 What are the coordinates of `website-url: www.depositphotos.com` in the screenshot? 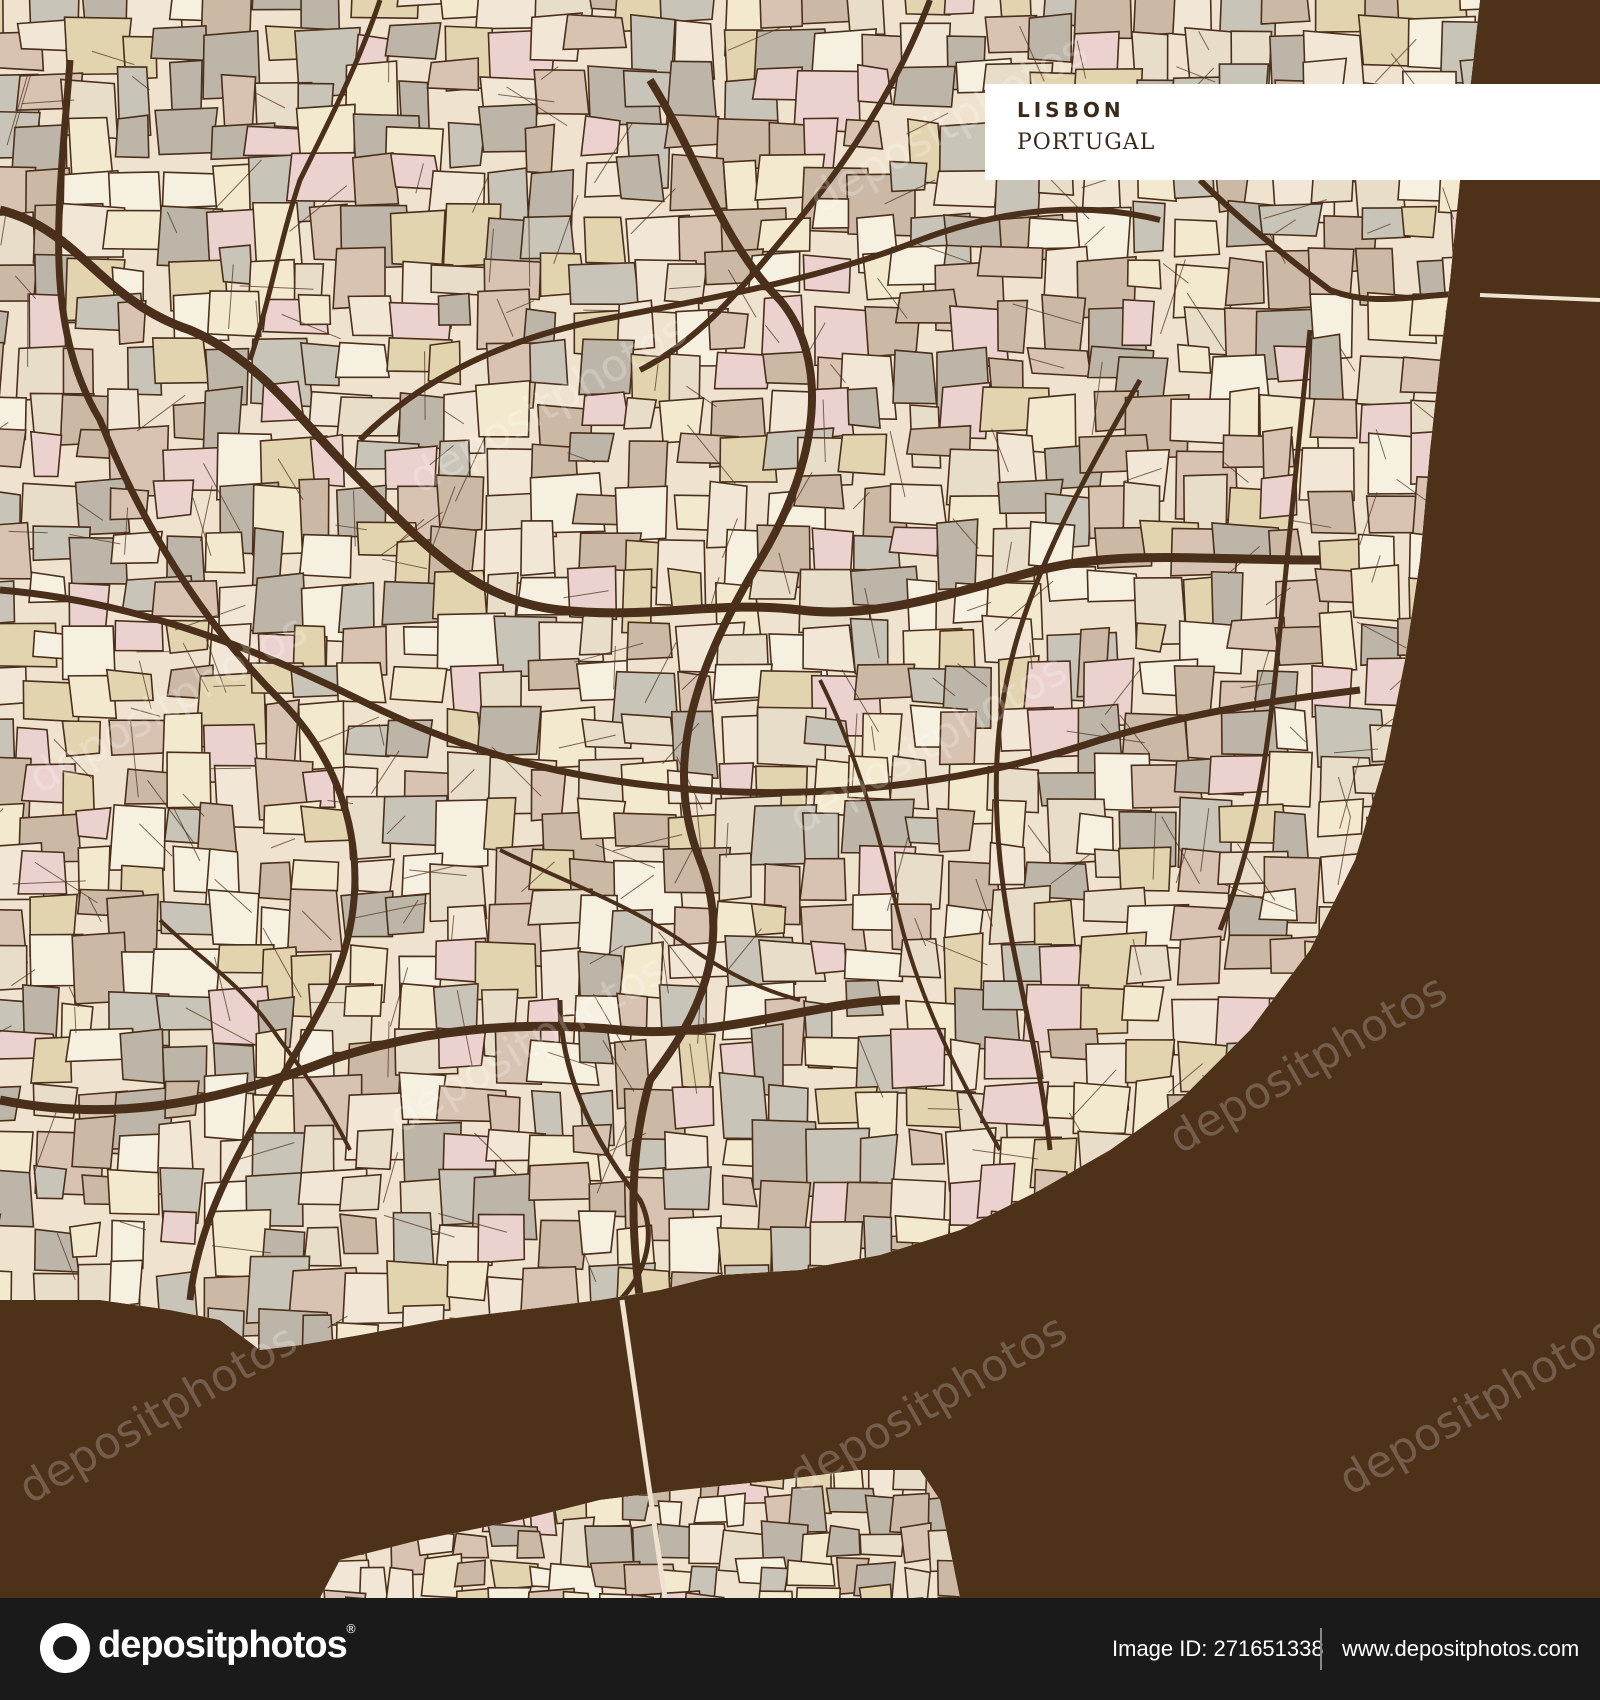 It's located at (1461, 1648).